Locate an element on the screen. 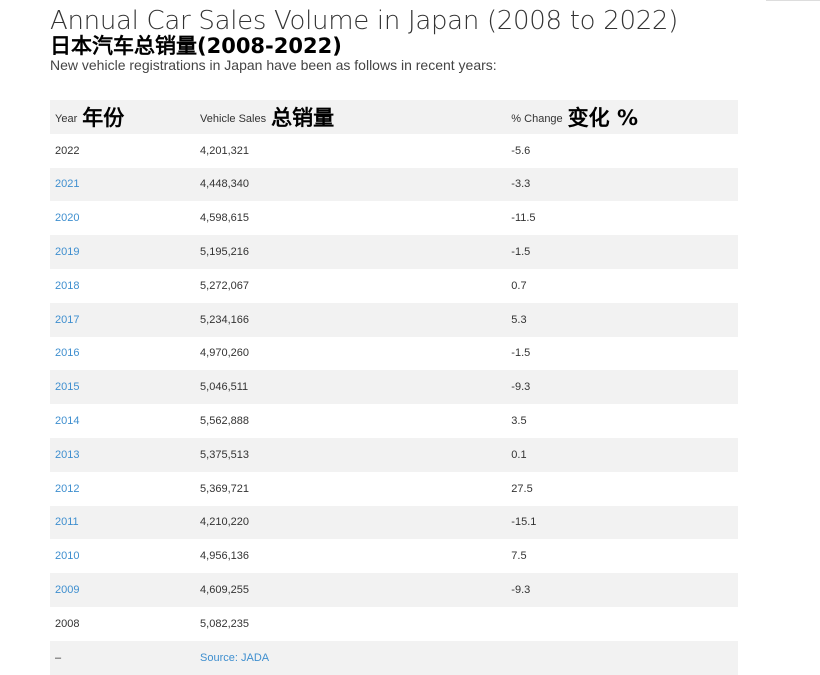  cell-percent-change: -11.5 is located at coordinates (523, 218).